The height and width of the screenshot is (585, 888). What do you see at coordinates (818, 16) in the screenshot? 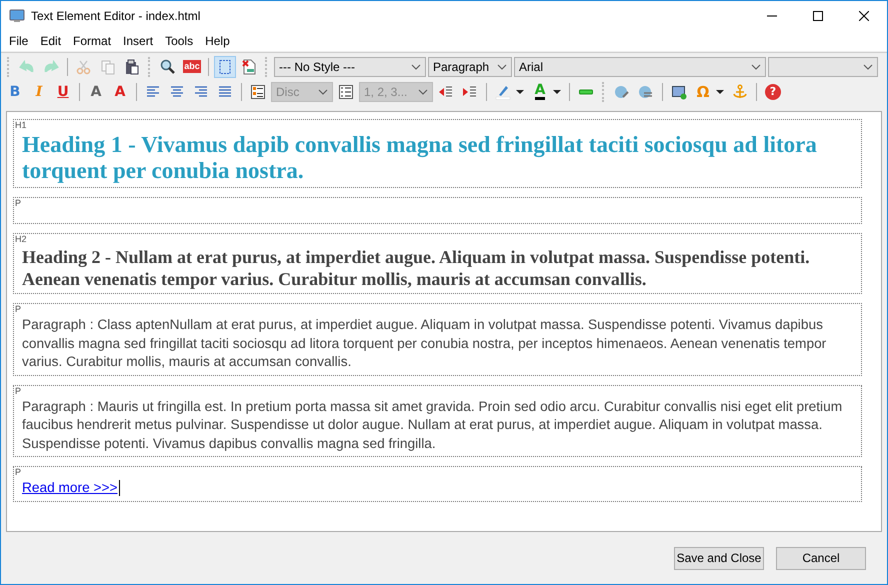
I see `maximize-icon` at bounding box center [818, 16].